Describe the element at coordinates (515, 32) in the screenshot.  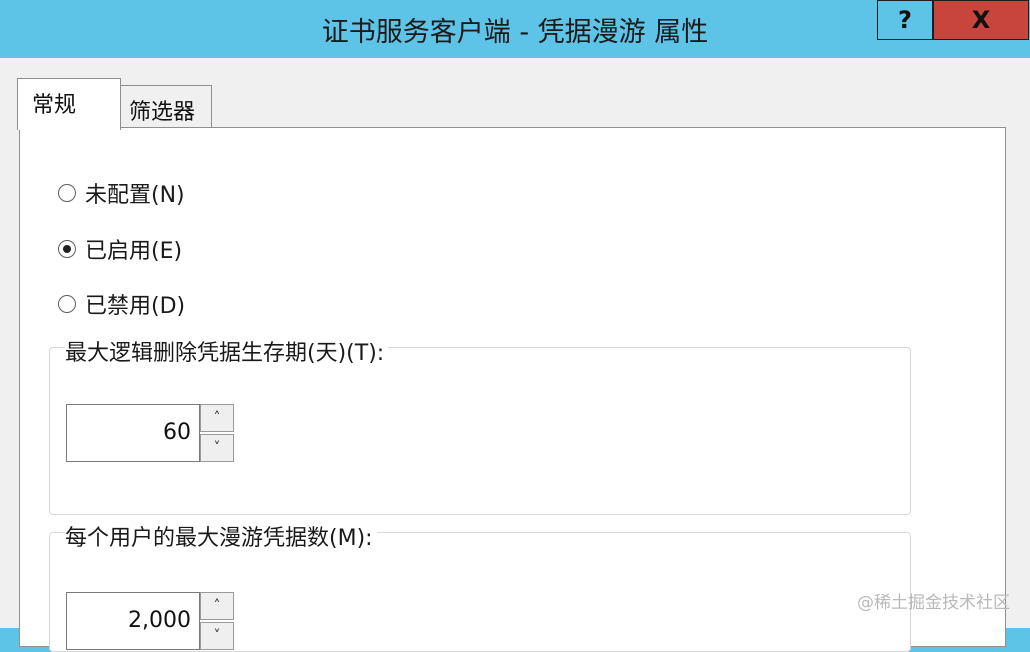
I see `window-title: 证书服务客户端 - 凭据漫游 属性` at that location.